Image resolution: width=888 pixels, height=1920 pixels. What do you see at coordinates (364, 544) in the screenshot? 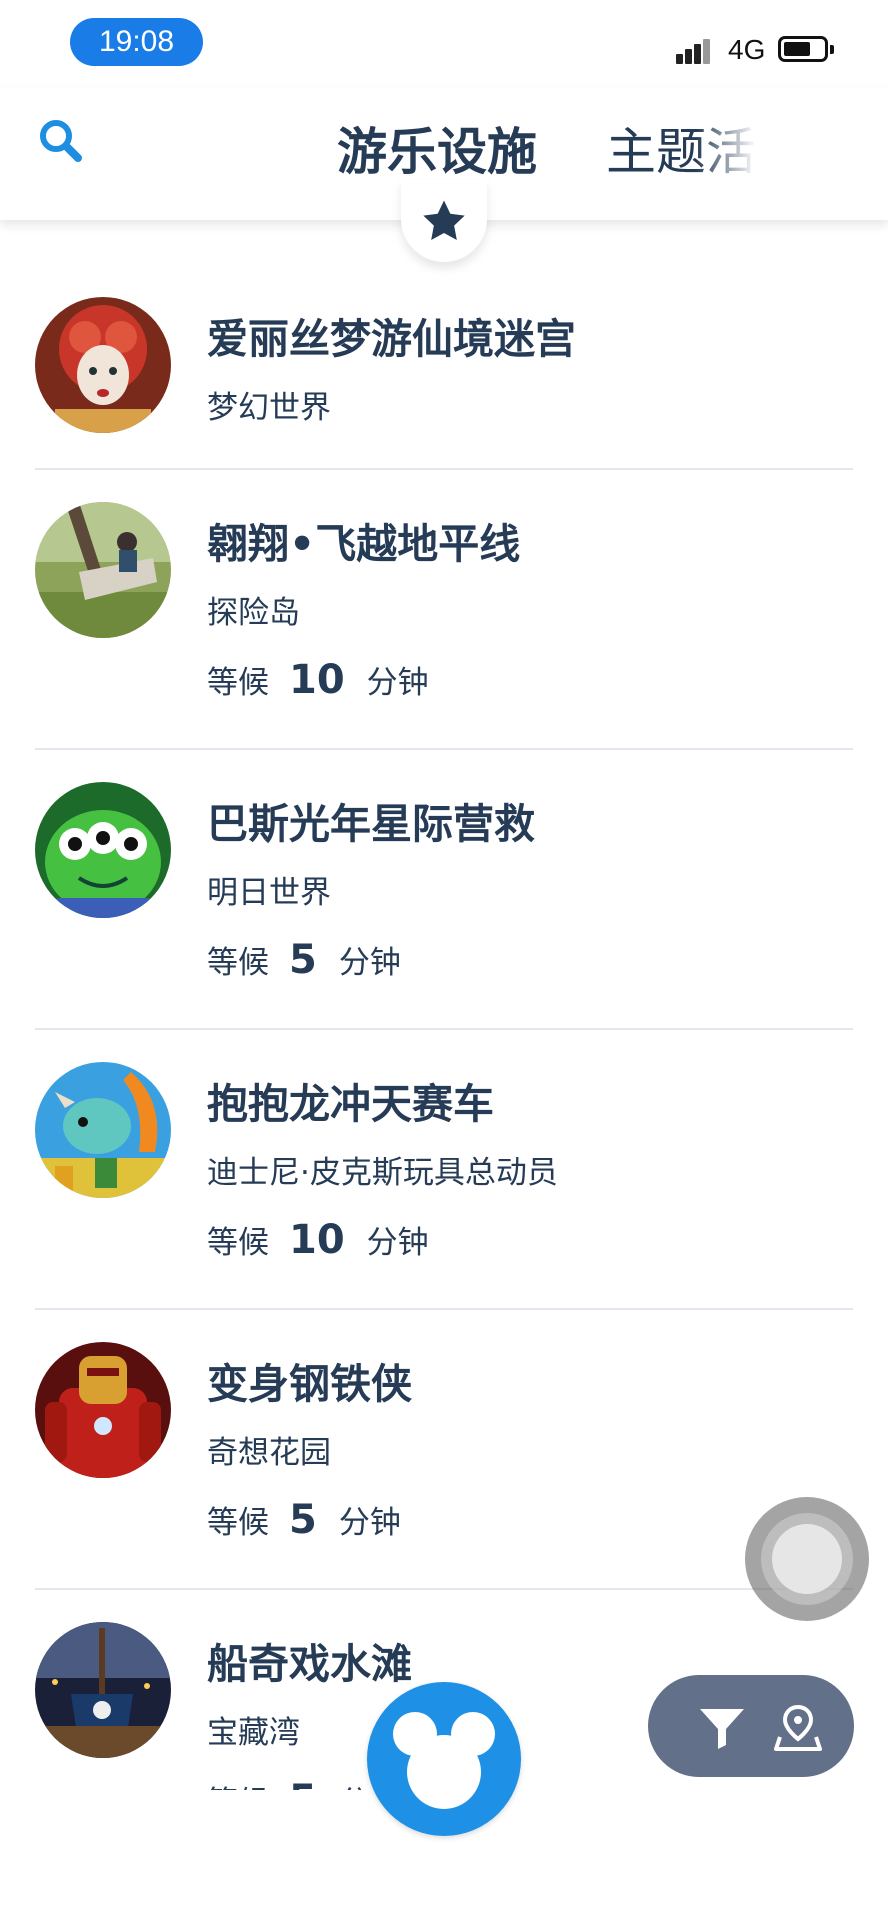
I see `attraction-name: 翱翔•飞越地平线` at bounding box center [364, 544].